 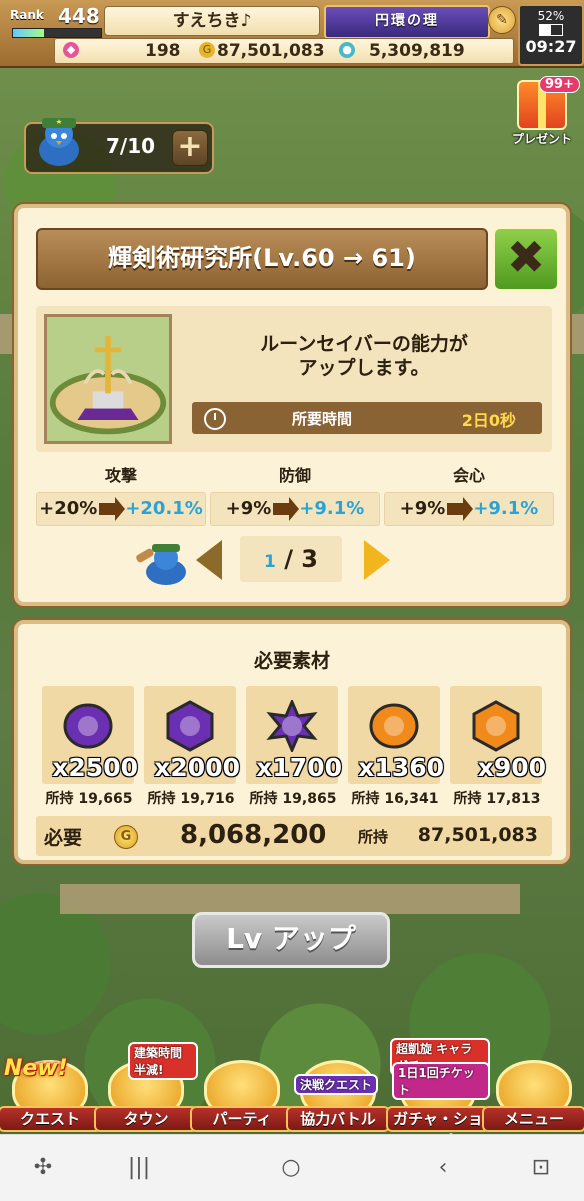 I want to click on material-tile: x2500, so click(x=90, y=735).